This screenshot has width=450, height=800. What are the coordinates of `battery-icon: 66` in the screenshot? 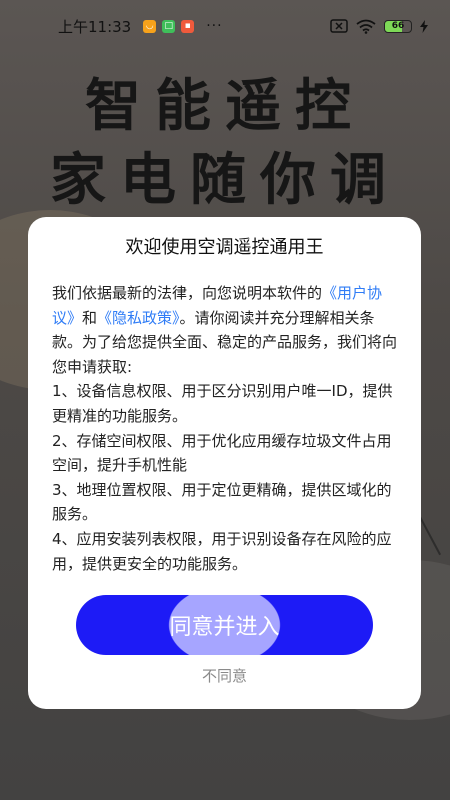 It's located at (398, 26).